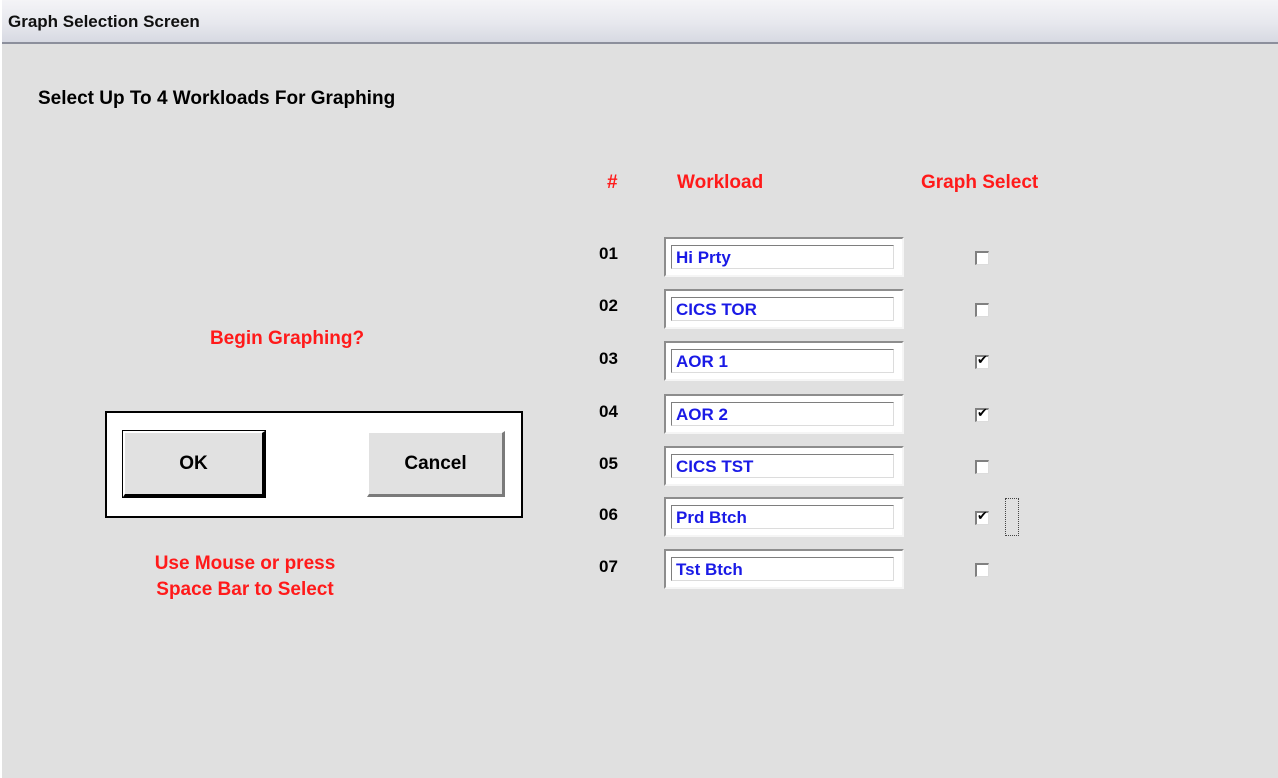 The image size is (1278, 778). Describe the element at coordinates (702, 414) in the screenshot. I see `workload-name: AOR 2` at that location.